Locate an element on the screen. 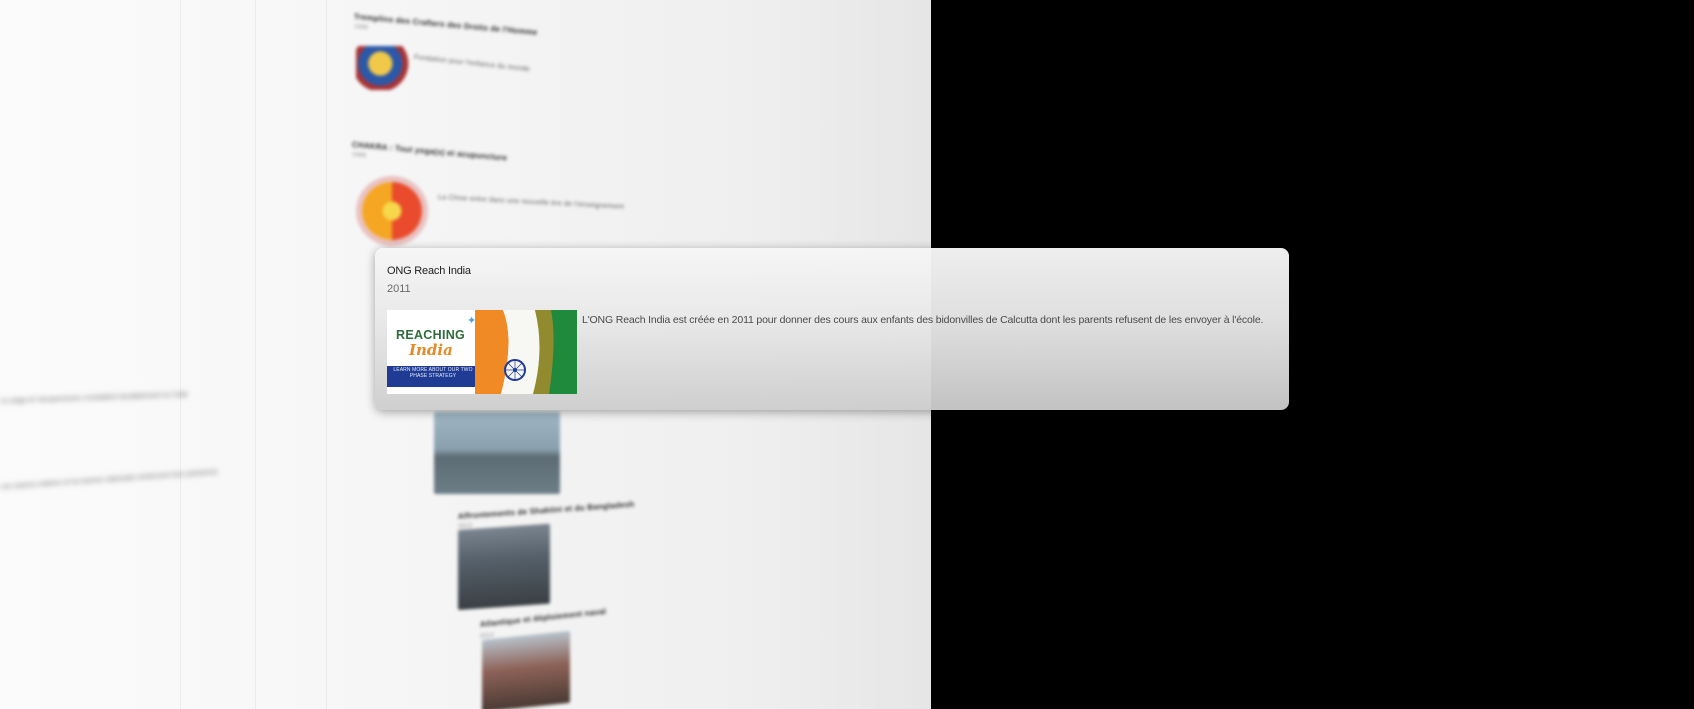  banner-cta-band: LEARN MORE ABOUT OUR TWO PHASE STRATEGY is located at coordinates (433, 376).